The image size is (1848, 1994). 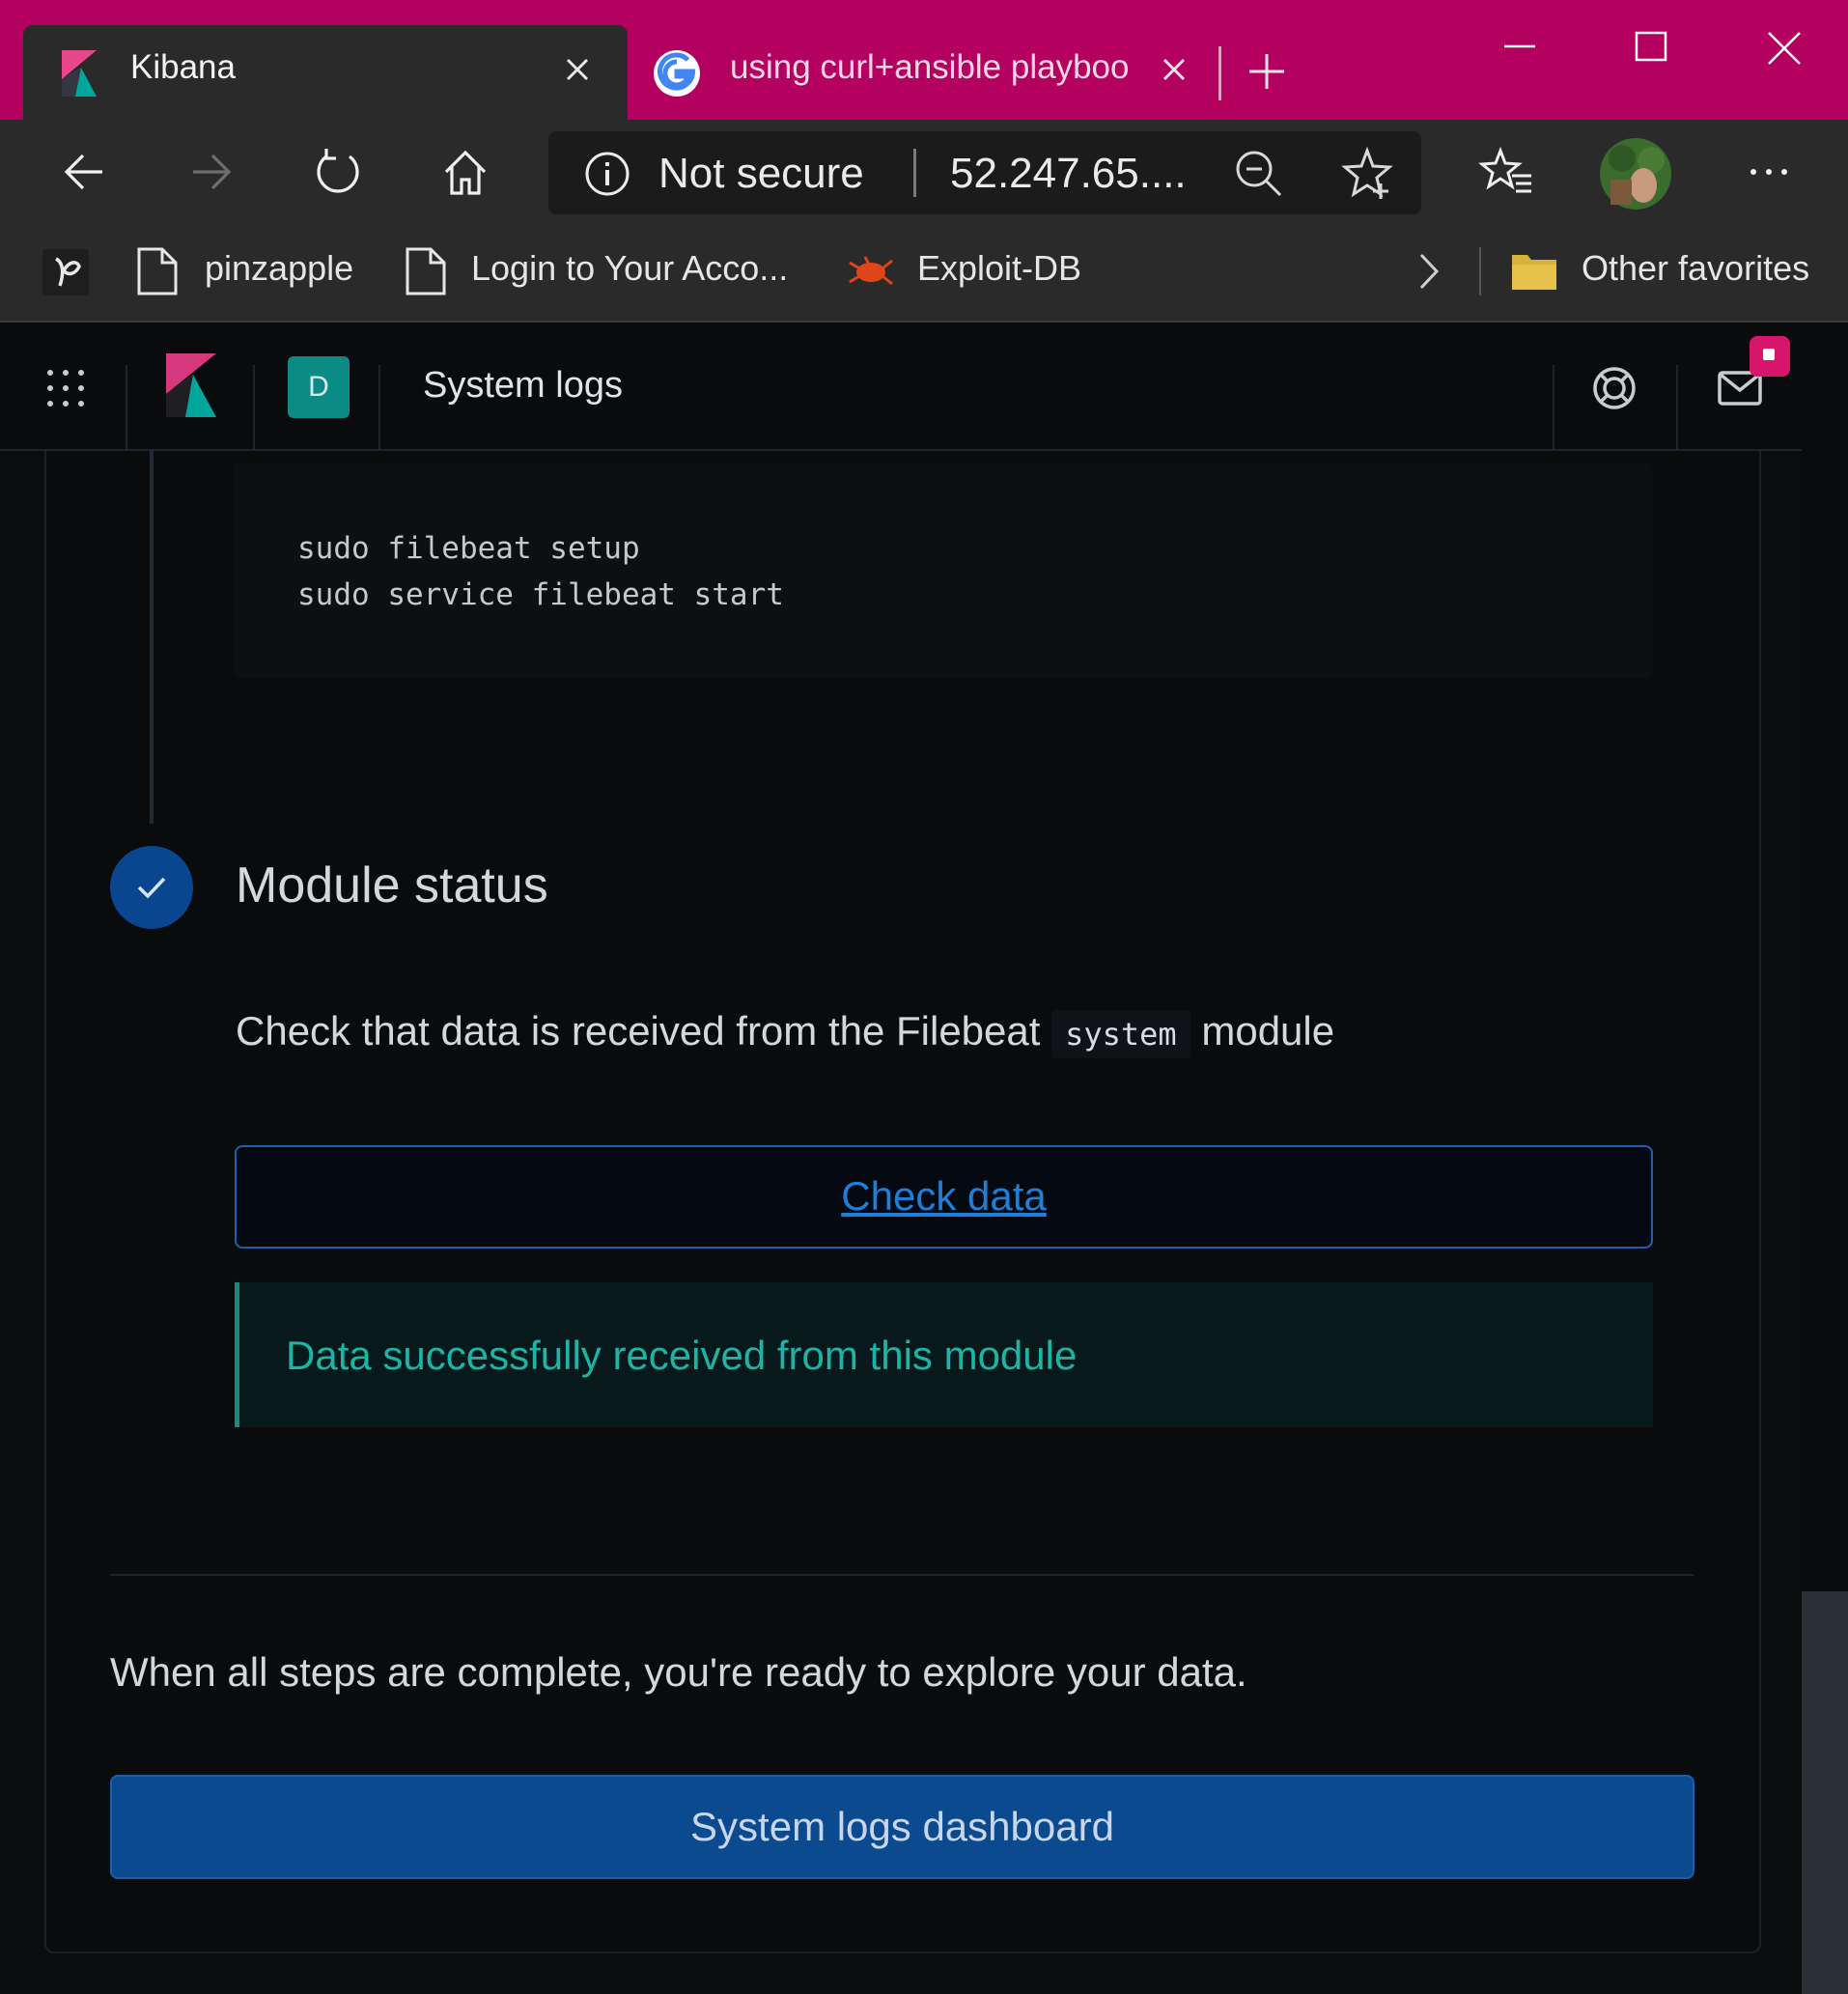 I want to click on security-label: Not secure, so click(x=761, y=174).